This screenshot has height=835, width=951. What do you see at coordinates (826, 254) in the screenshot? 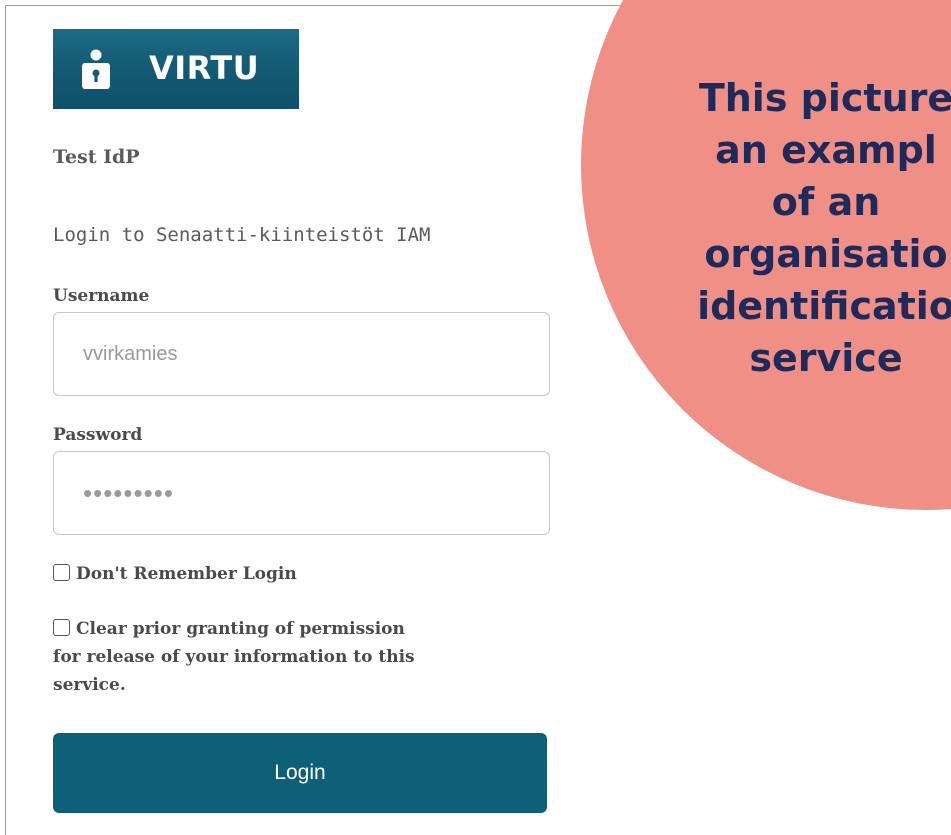
I see `callout-line: organisatio` at bounding box center [826, 254].